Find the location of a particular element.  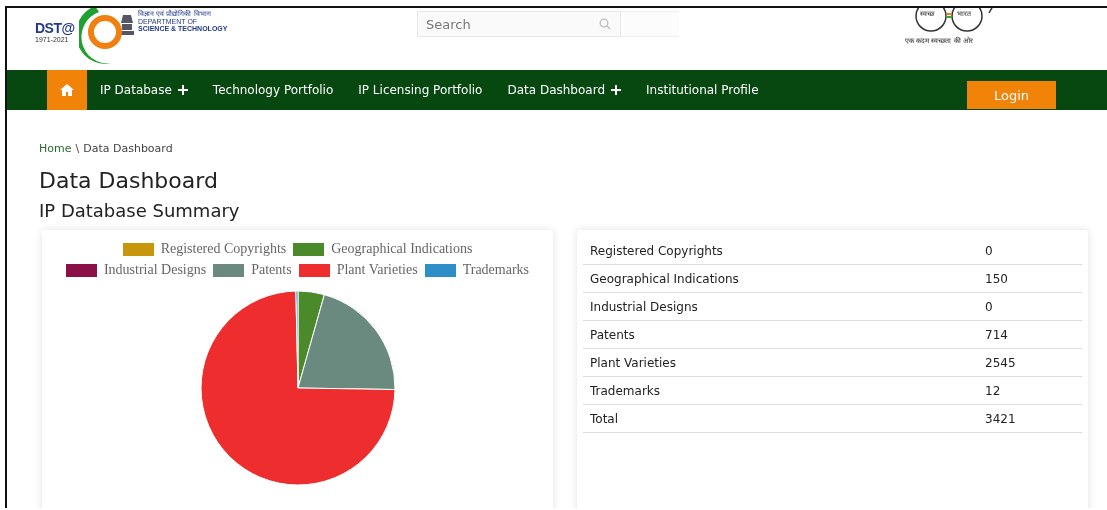

legend-label: Patents is located at coordinates (271, 270).